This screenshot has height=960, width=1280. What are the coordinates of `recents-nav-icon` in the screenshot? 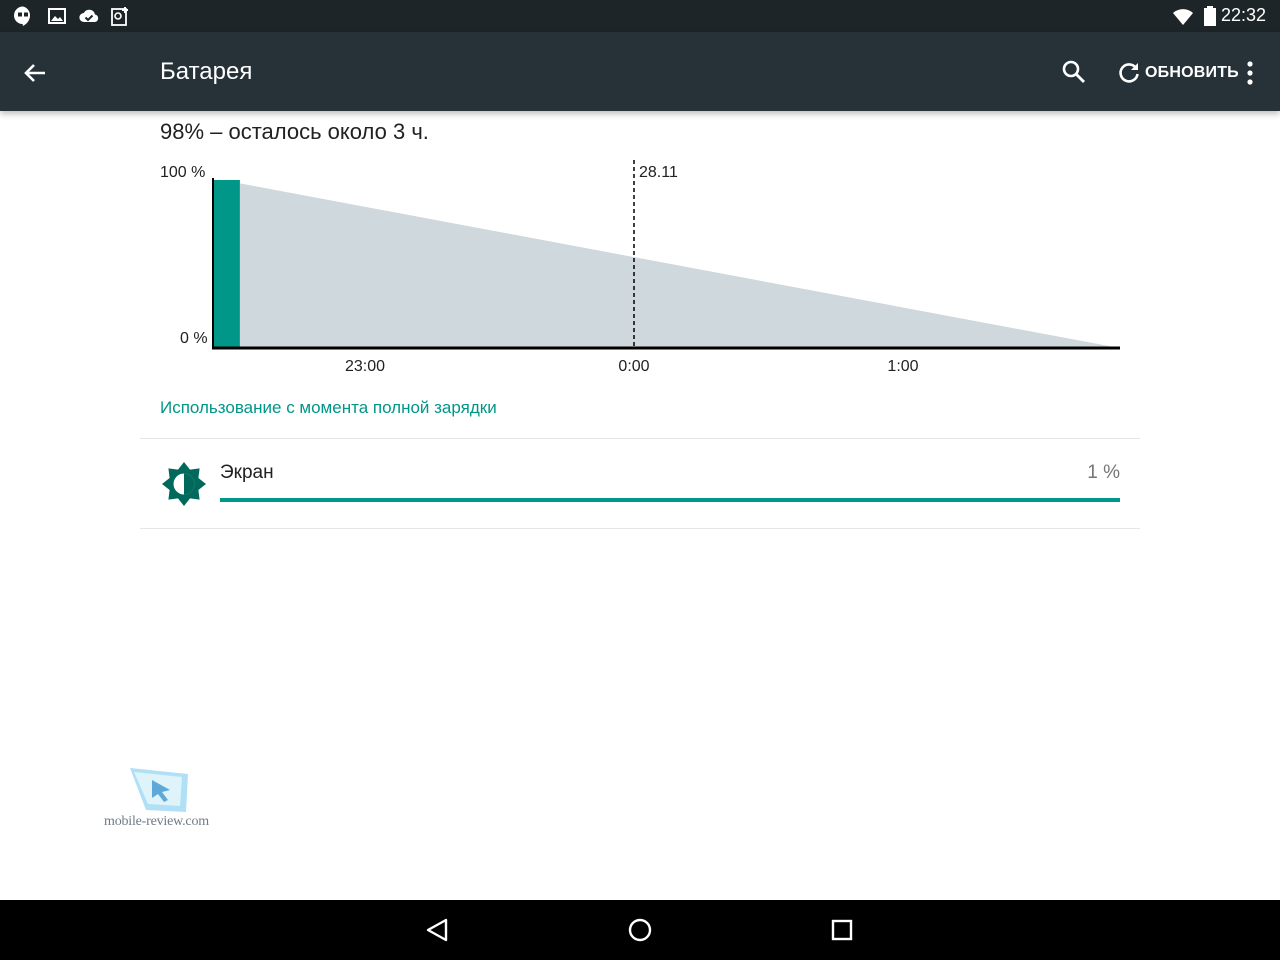 It's located at (842, 930).